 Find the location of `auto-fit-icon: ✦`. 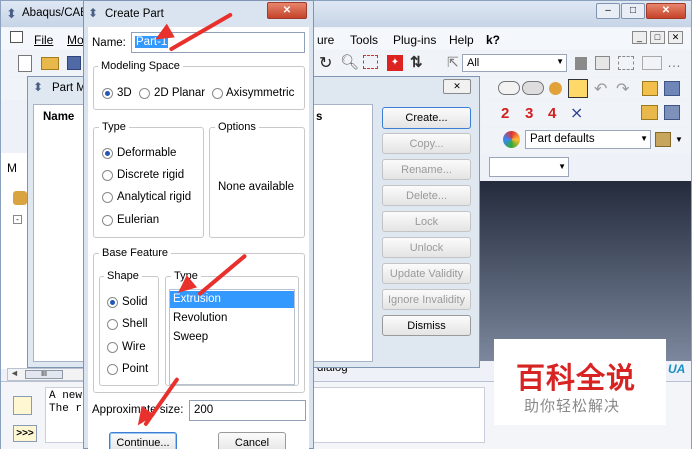

auto-fit-icon: ✦ is located at coordinates (395, 63).